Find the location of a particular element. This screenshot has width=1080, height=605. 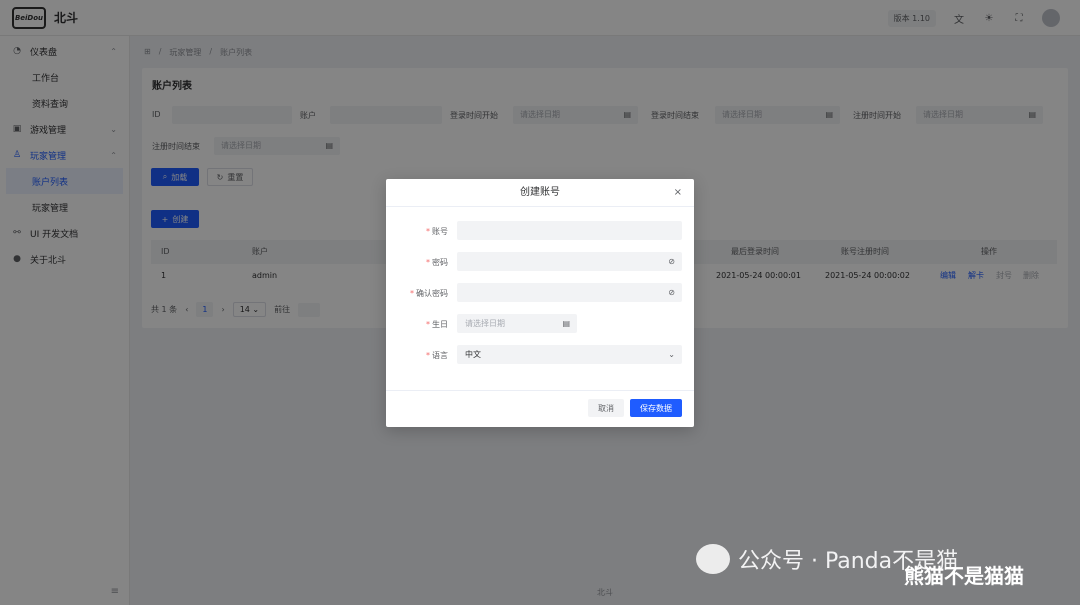

cancel-button-label: 取消 is located at coordinates (606, 408).